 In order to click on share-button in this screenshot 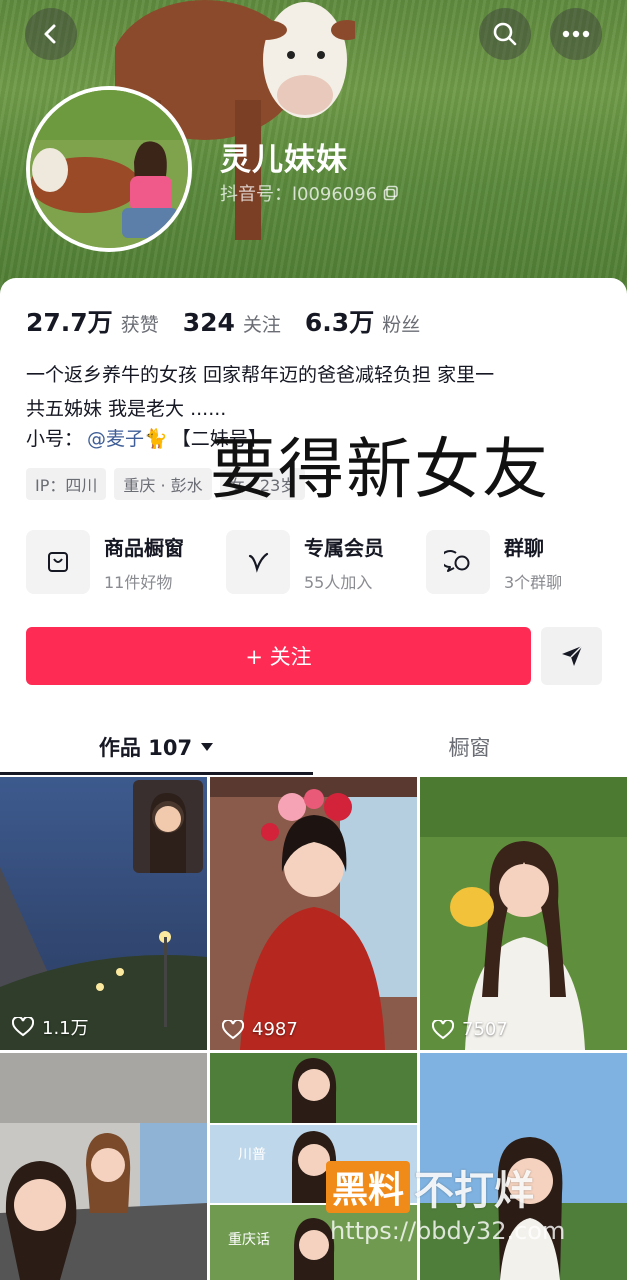, I will do `click(571, 656)`.